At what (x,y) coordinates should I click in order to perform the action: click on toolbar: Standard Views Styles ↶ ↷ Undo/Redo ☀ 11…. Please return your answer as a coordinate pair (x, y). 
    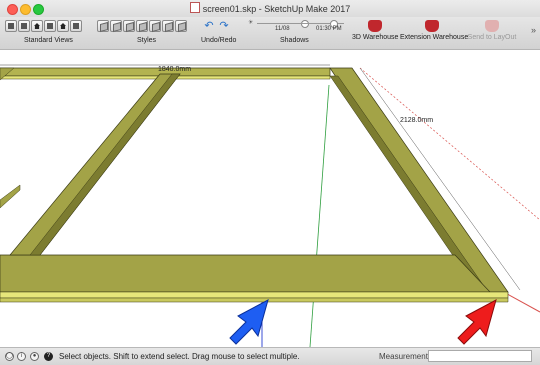
    Looking at the image, I should click on (270, 33).